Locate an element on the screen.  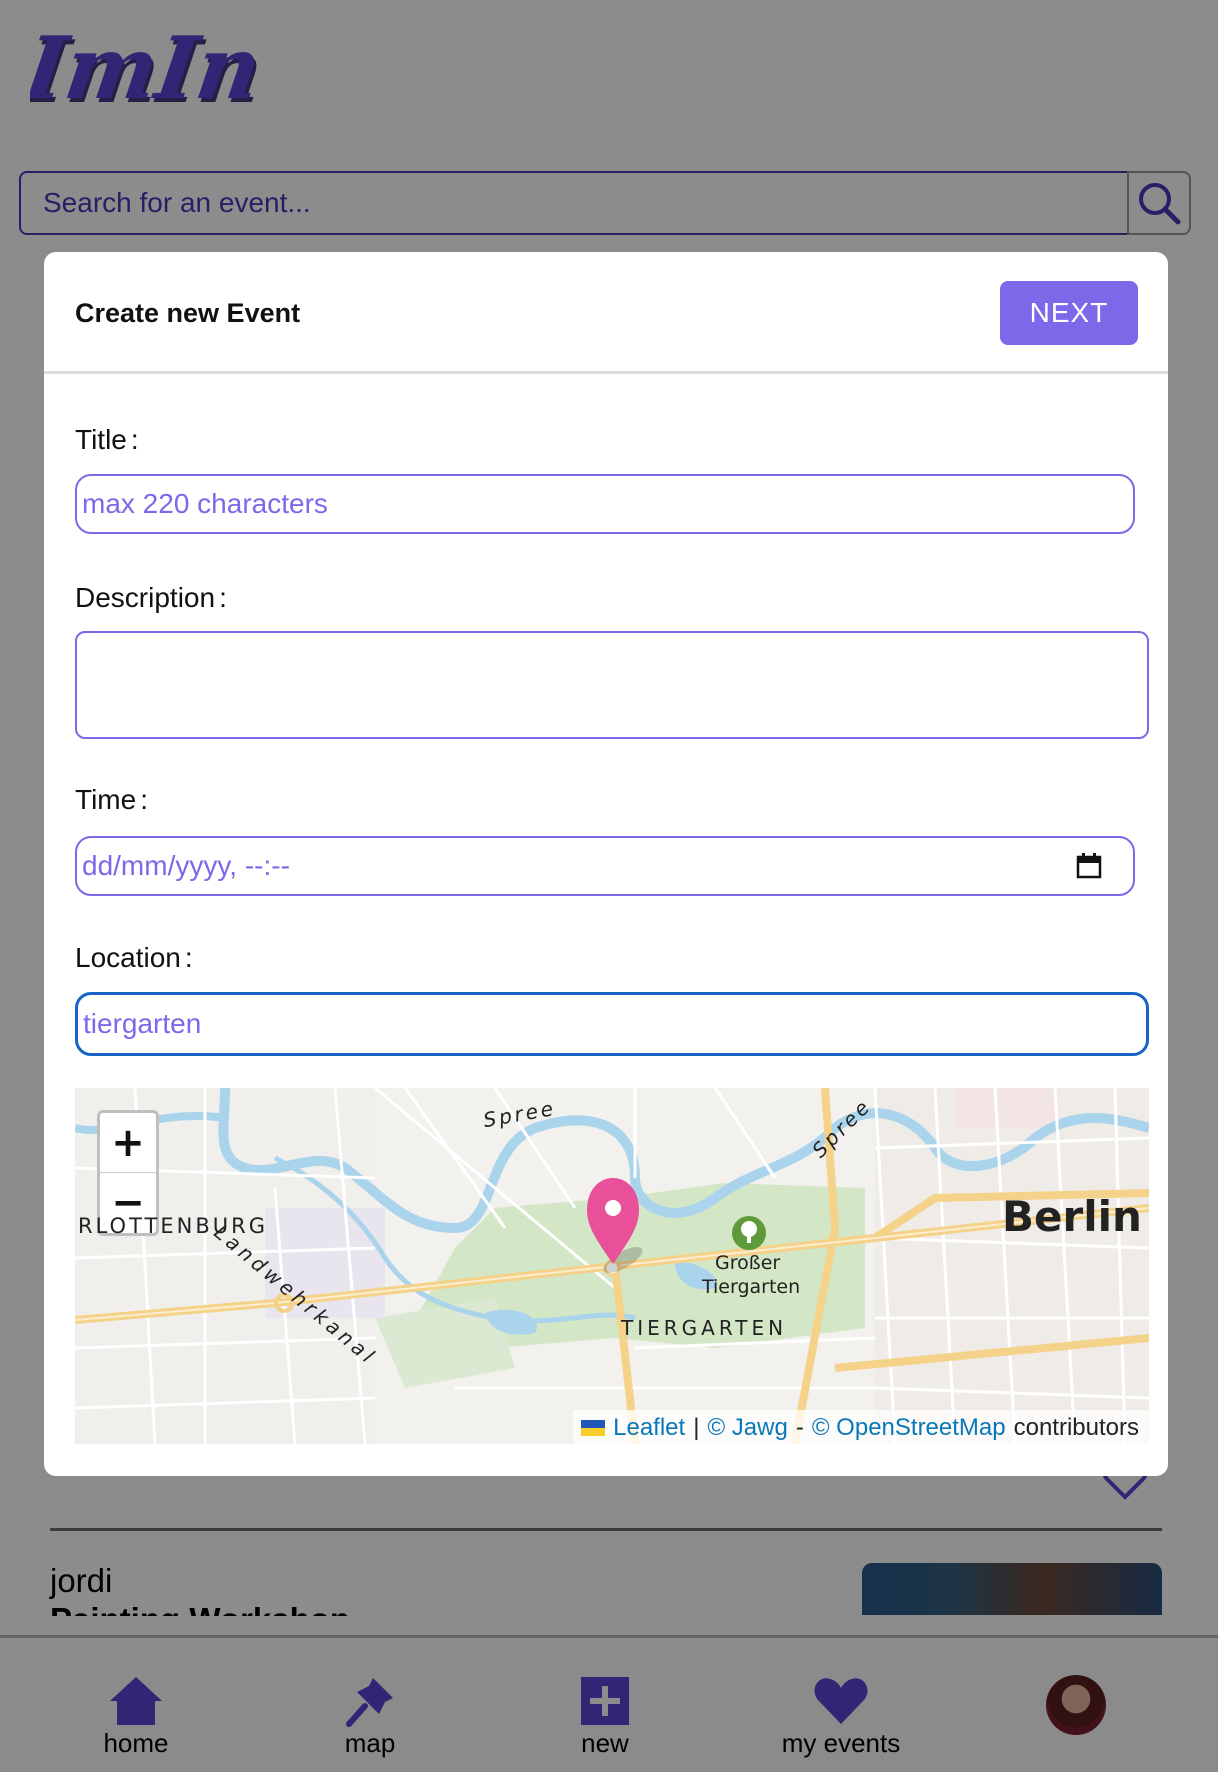
title-label-colon: : is located at coordinates (134, 439).